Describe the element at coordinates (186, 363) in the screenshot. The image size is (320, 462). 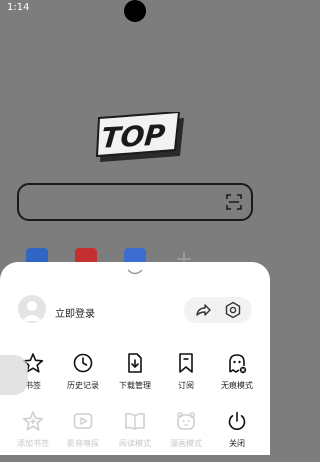
I see `bookmark-icon` at that location.